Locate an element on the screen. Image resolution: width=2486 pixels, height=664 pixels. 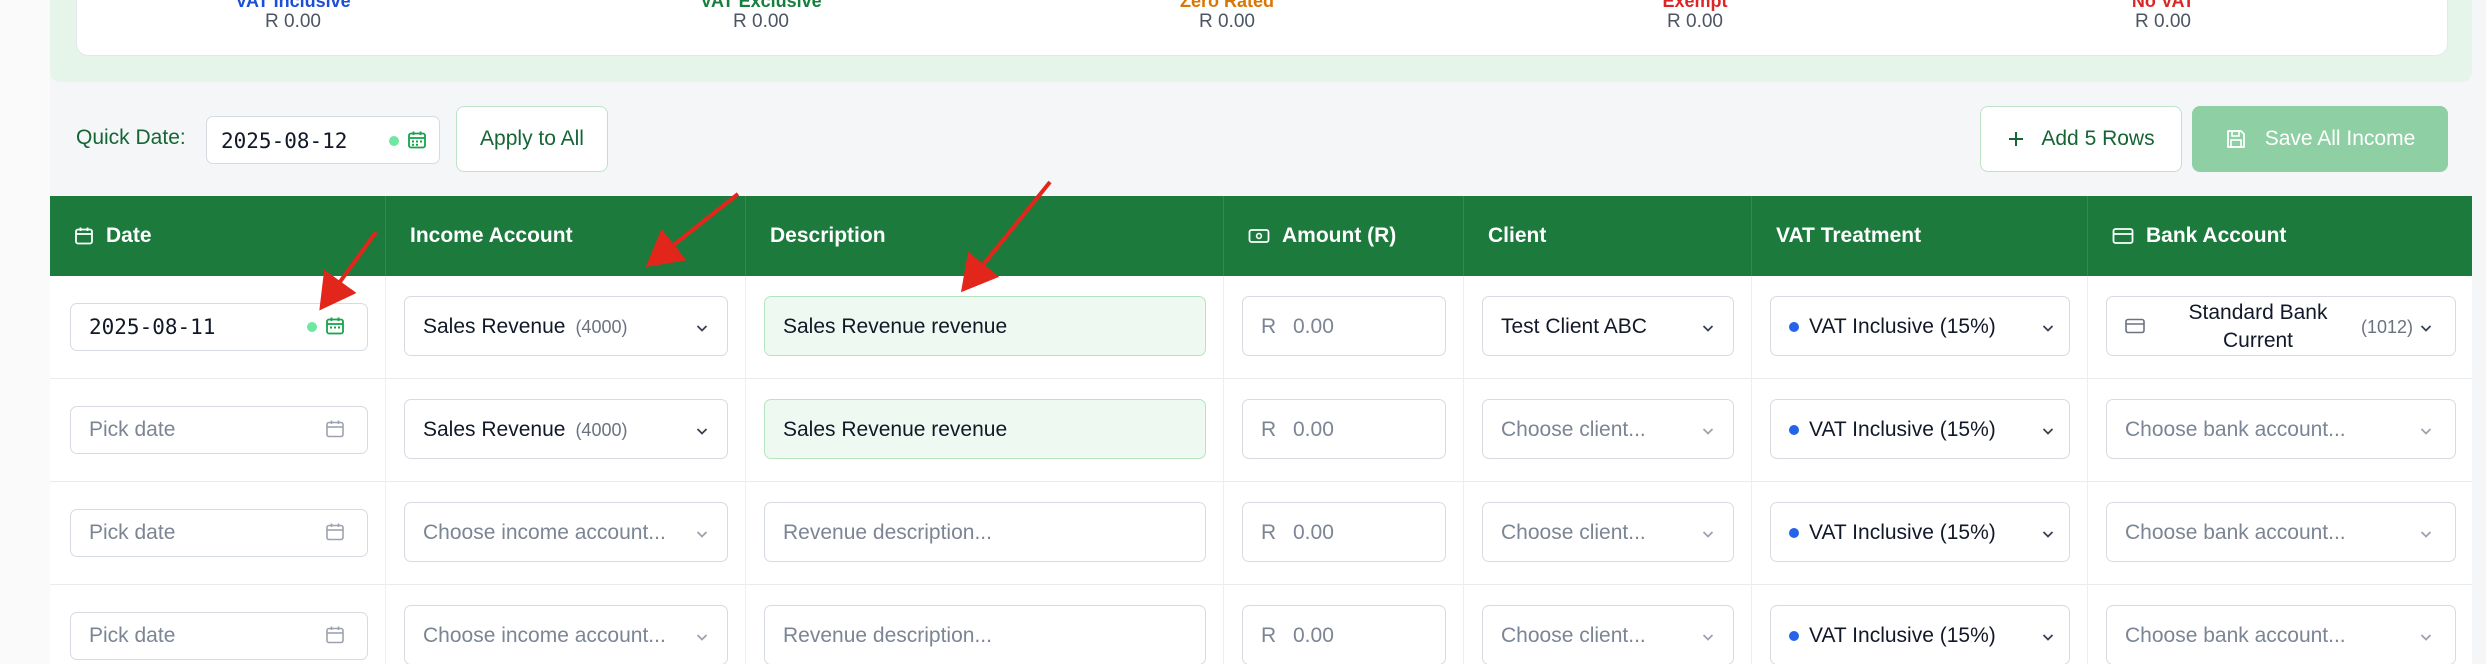
summary-label: Exempt is located at coordinates (1695, 5).